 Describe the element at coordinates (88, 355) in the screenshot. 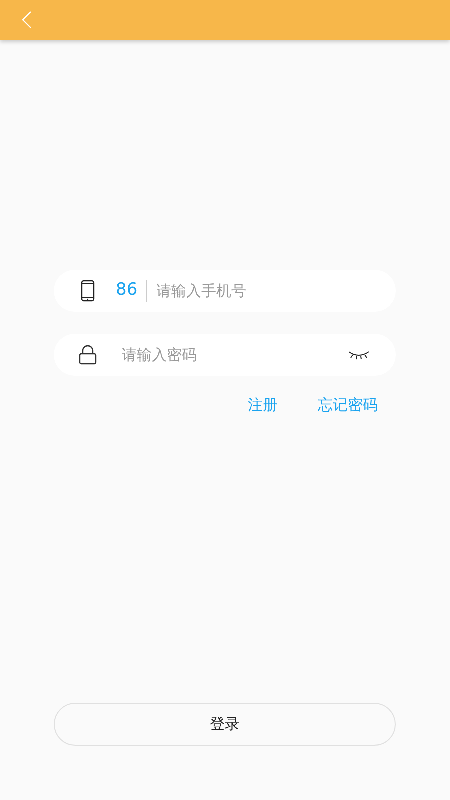

I see `lock-icon` at that location.